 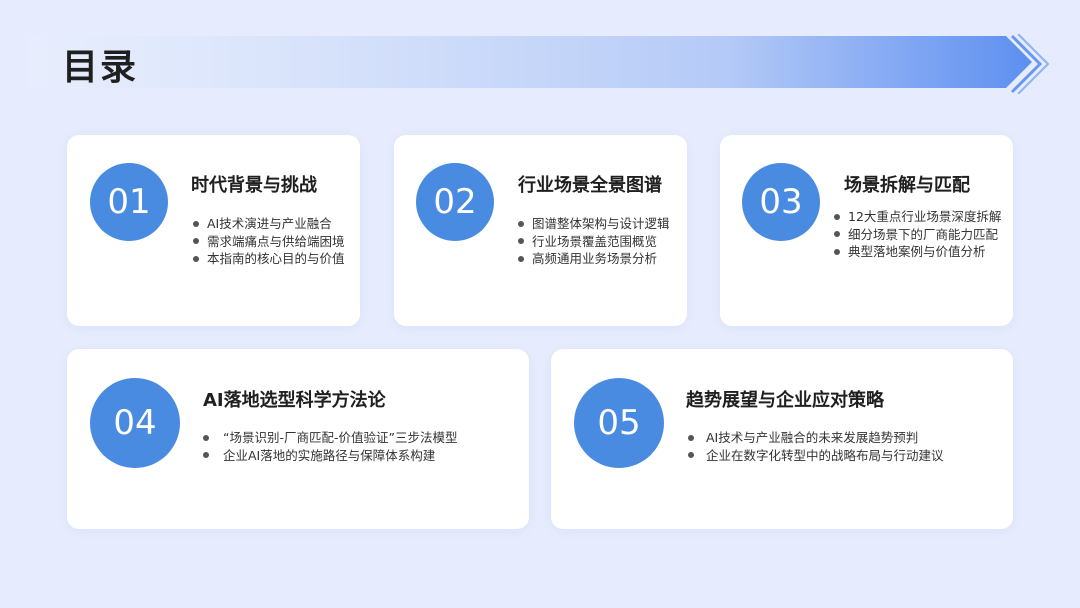 I want to click on section-bullet-list: 图谱整体架构与设计逻辑 行业场景覆盖范围概览 高频通用业务场景分析, so click(x=594, y=241).